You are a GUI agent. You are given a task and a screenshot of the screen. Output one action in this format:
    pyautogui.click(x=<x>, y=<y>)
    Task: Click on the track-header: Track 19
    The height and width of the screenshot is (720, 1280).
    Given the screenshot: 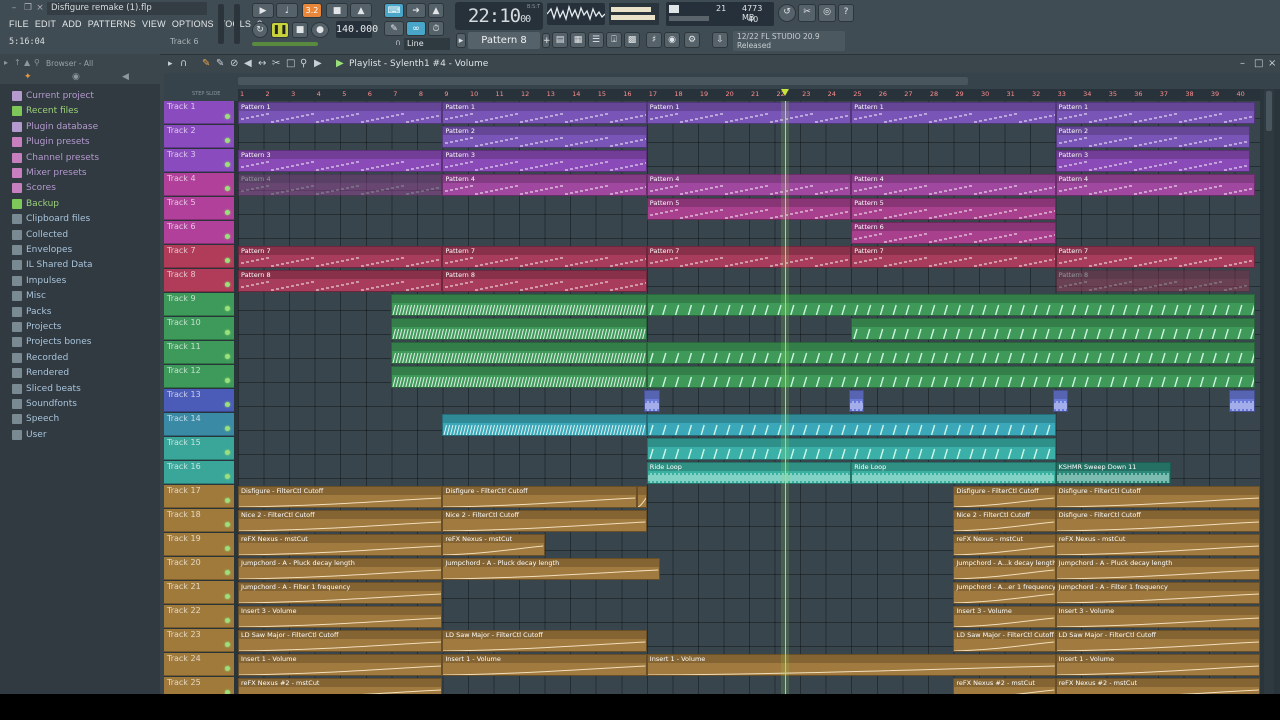 What is the action you would take?
    pyautogui.click(x=199, y=544)
    